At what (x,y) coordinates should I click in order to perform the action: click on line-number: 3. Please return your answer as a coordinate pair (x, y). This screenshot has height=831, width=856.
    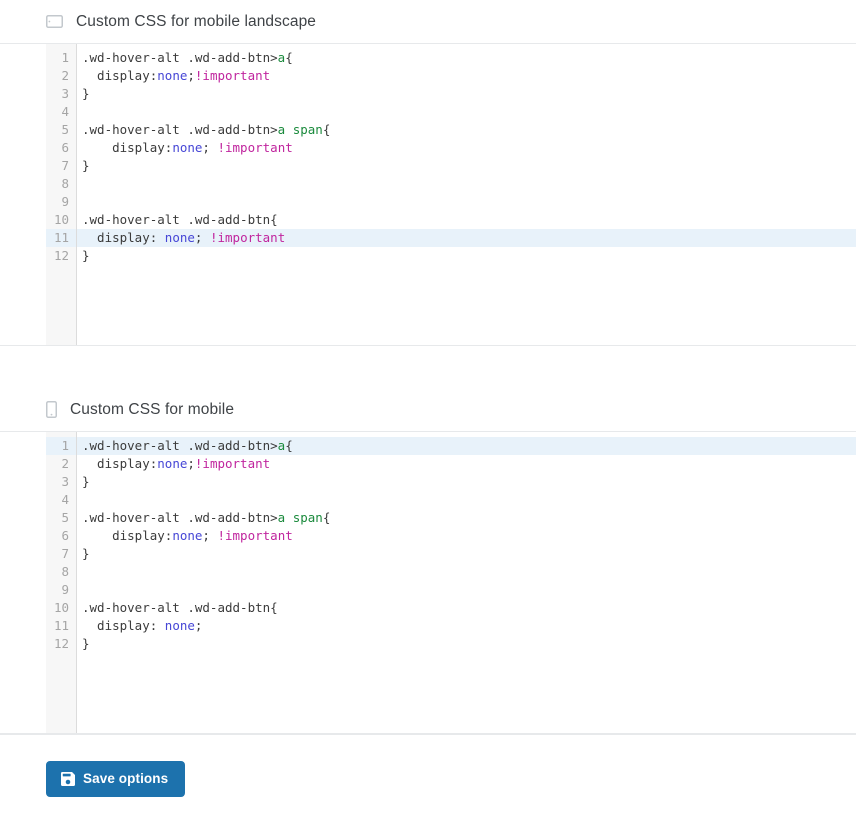
    Looking at the image, I should click on (65, 481).